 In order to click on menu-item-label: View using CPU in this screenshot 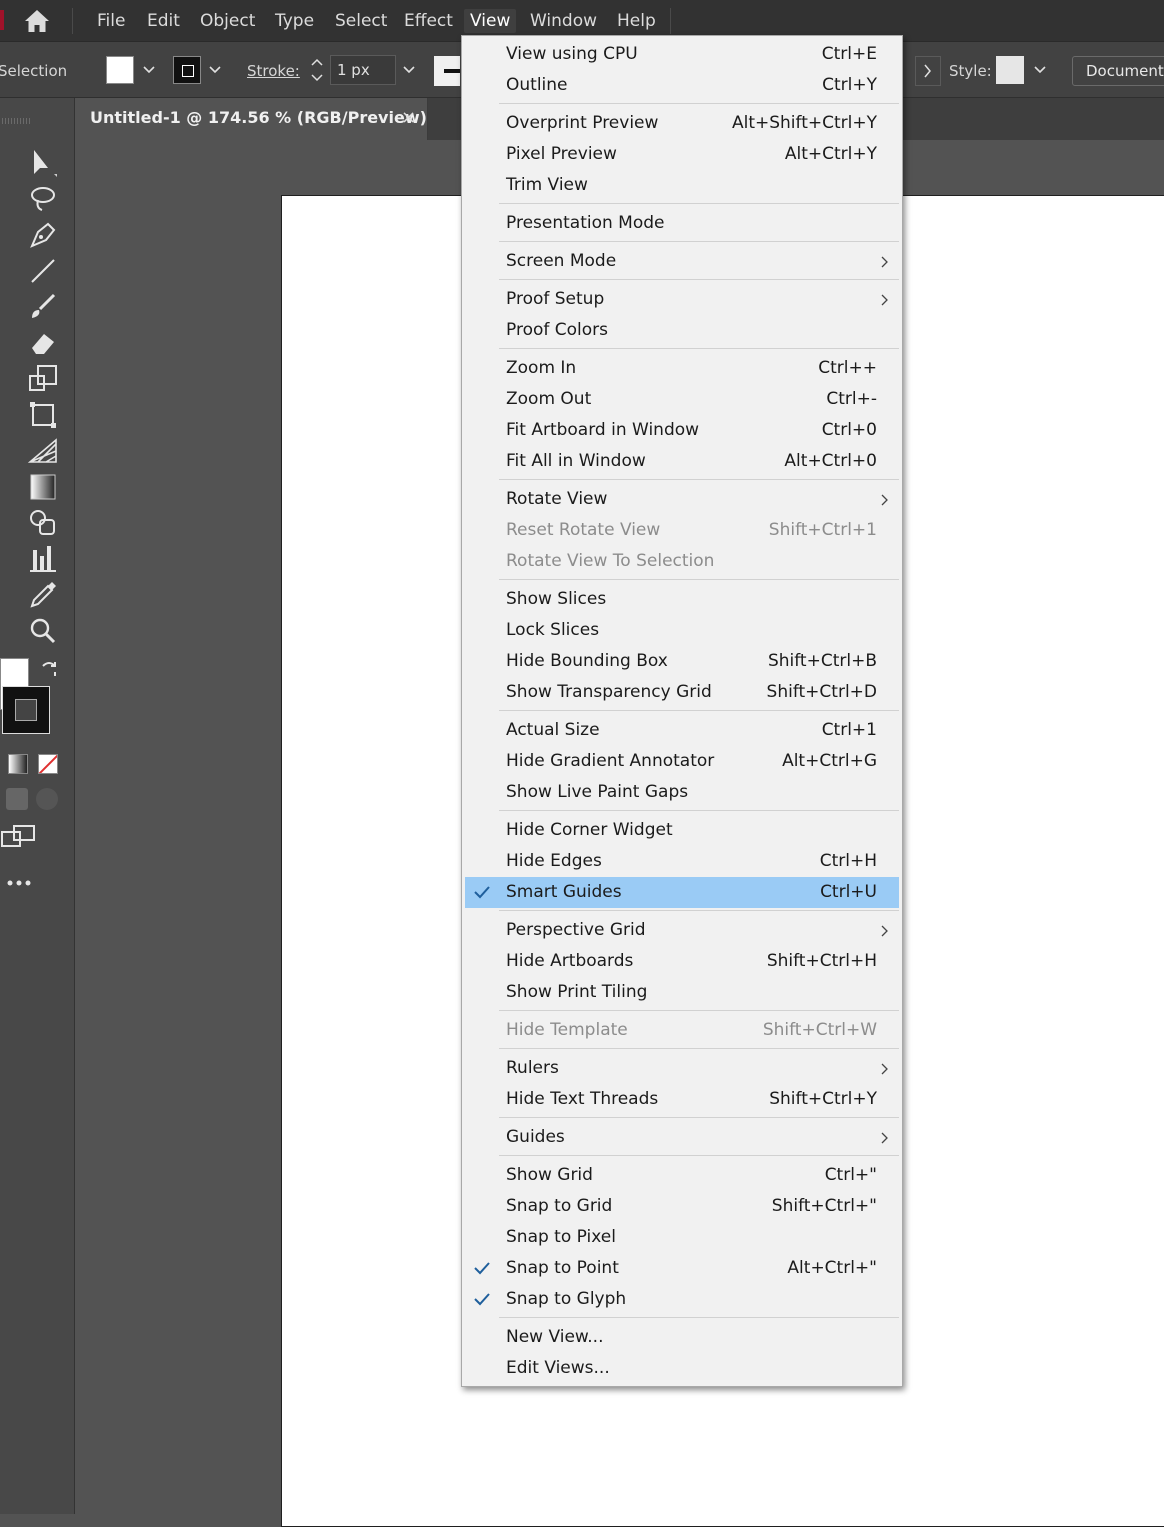, I will do `click(572, 54)`.